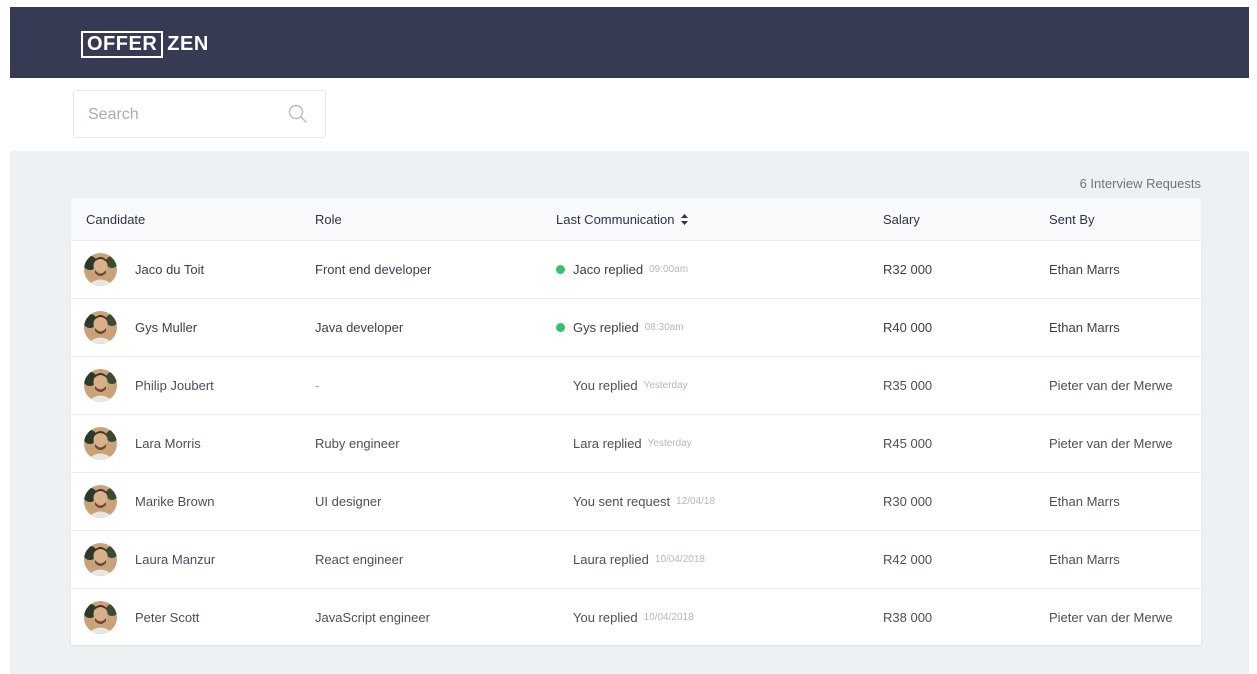 This screenshot has height=674, width=1257. Describe the element at coordinates (606, 327) in the screenshot. I see `communication-status: Gys replied` at that location.